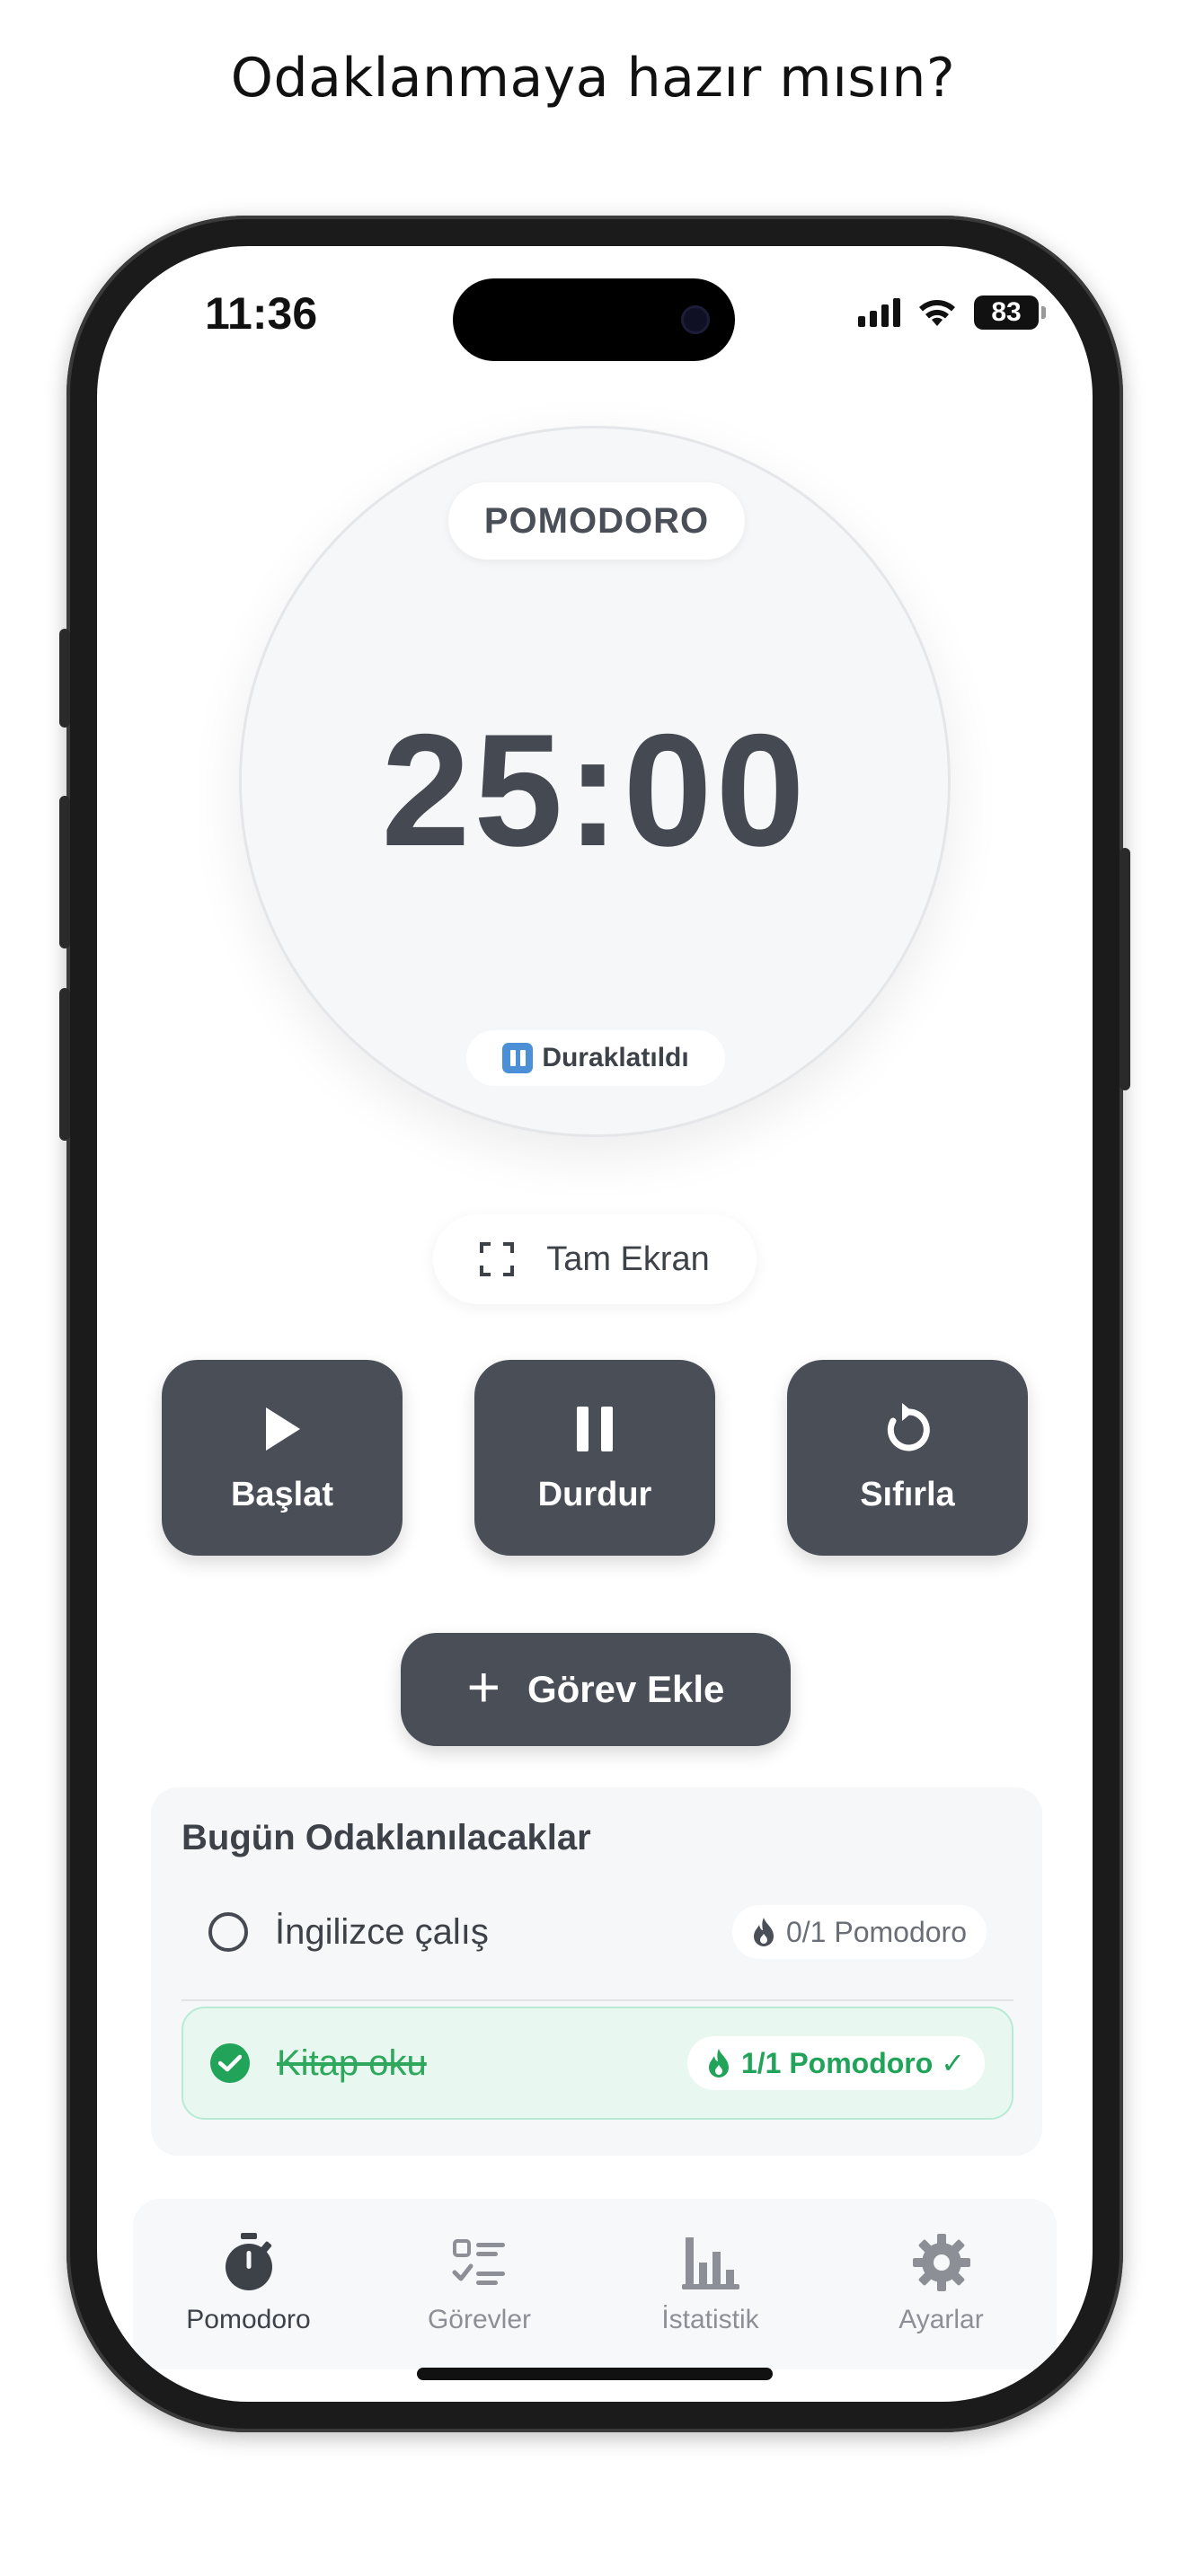 This screenshot has width=1186, height=2576. I want to click on tab-settings: Ayarlar, so click(942, 2284).